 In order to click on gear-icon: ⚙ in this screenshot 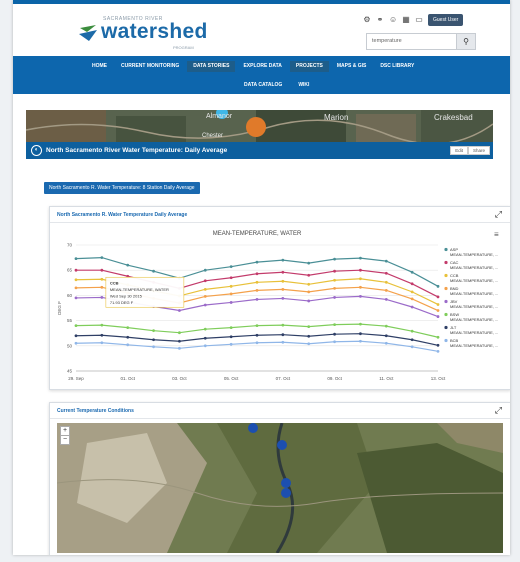, I will do `click(367, 20)`.